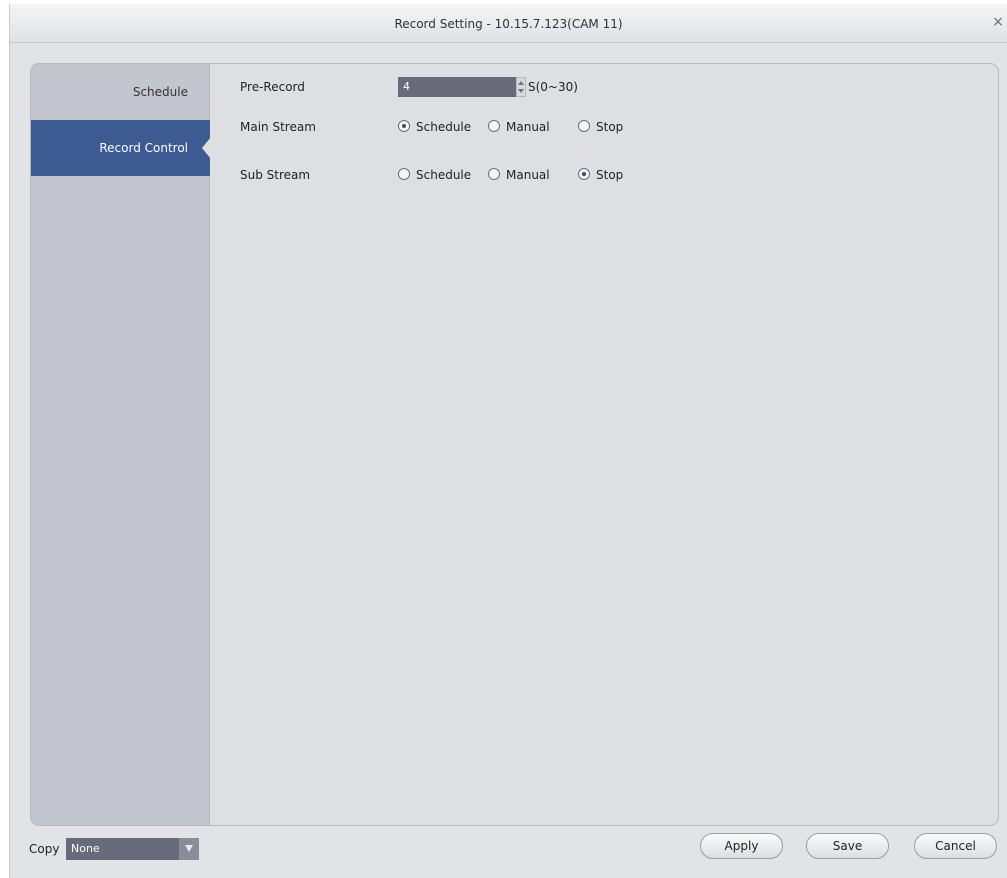 This screenshot has width=1007, height=878. Describe the element at coordinates (521, 91) in the screenshot. I see `spin-down-icon` at that location.